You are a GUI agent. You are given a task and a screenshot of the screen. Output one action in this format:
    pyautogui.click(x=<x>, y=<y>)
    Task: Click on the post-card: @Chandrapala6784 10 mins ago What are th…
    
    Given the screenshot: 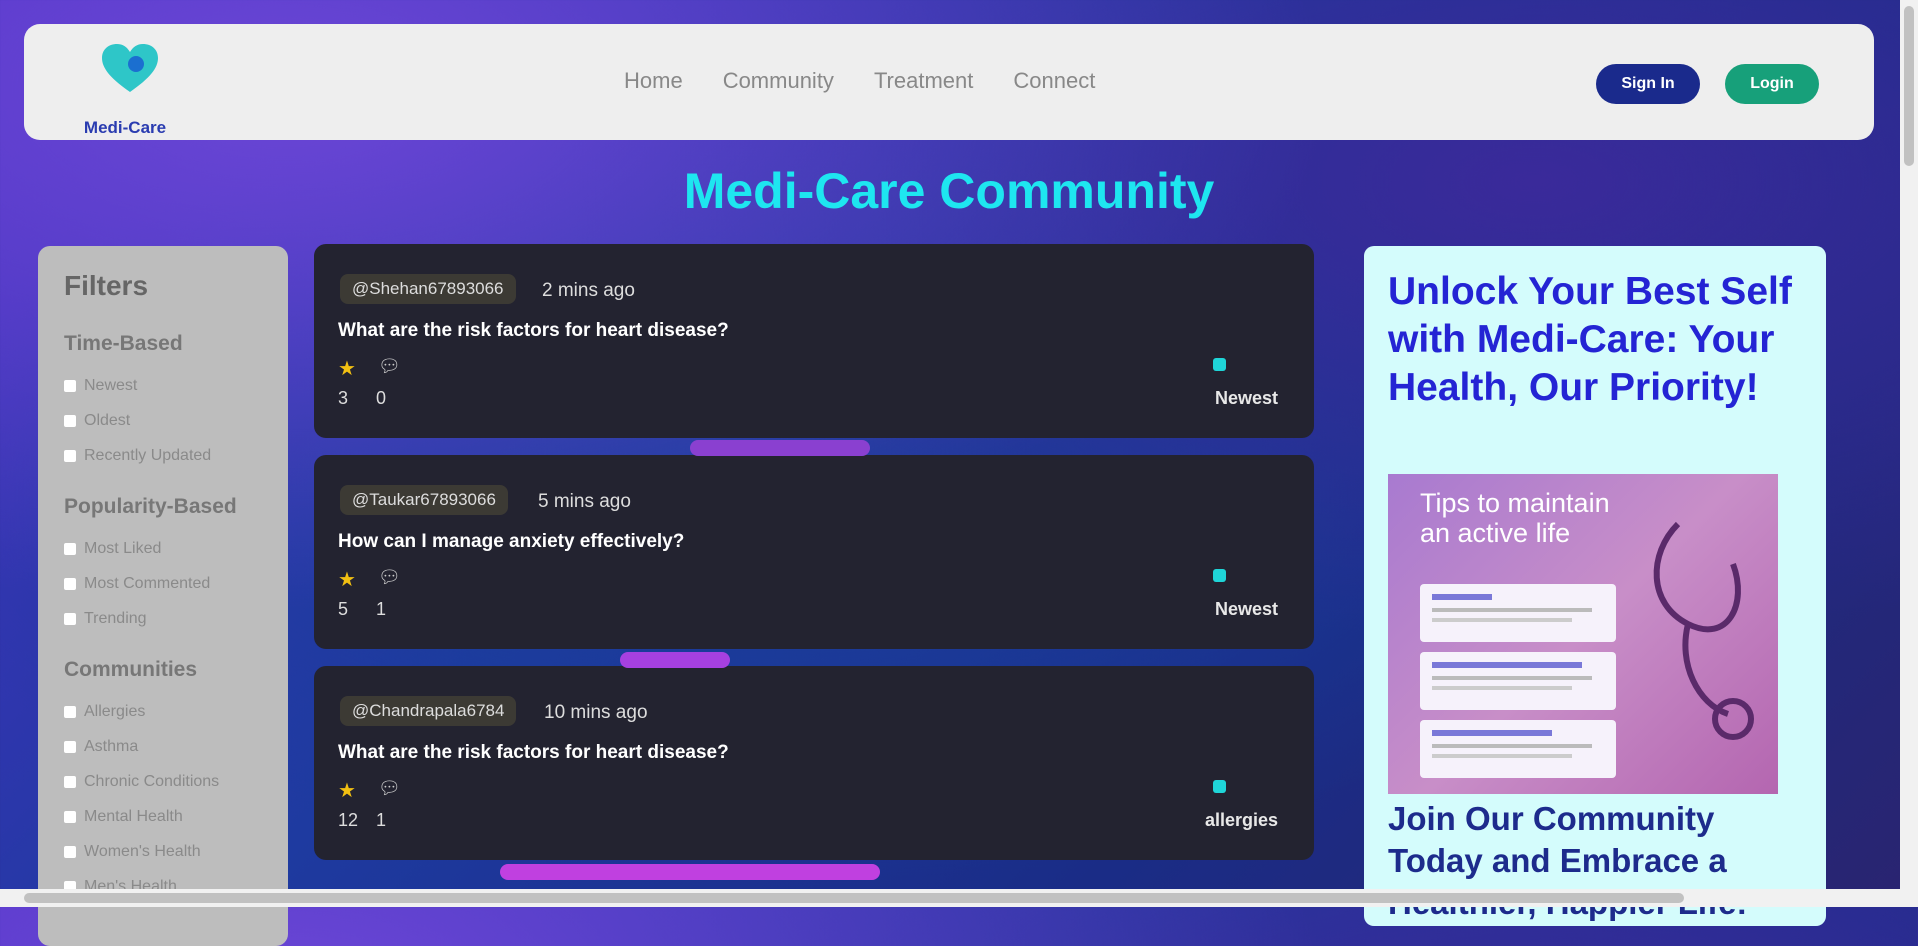 What is the action you would take?
    pyautogui.click(x=814, y=763)
    